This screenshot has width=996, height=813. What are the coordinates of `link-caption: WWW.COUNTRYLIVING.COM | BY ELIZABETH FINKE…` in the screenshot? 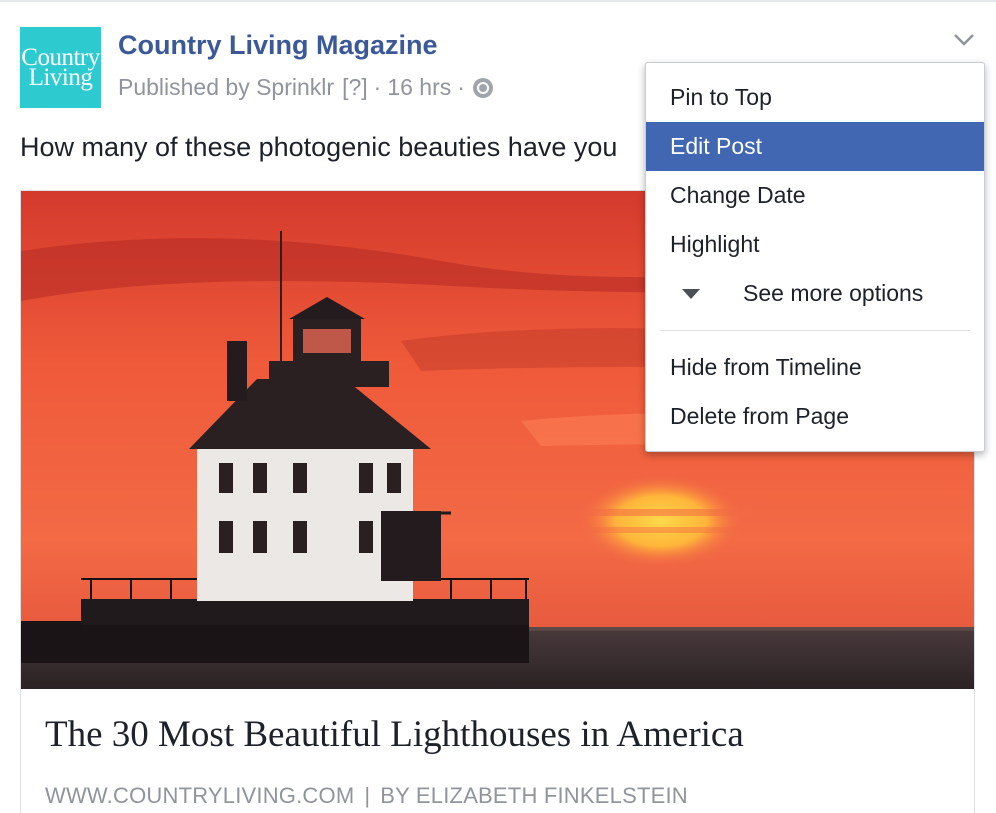 It's located at (366, 796).